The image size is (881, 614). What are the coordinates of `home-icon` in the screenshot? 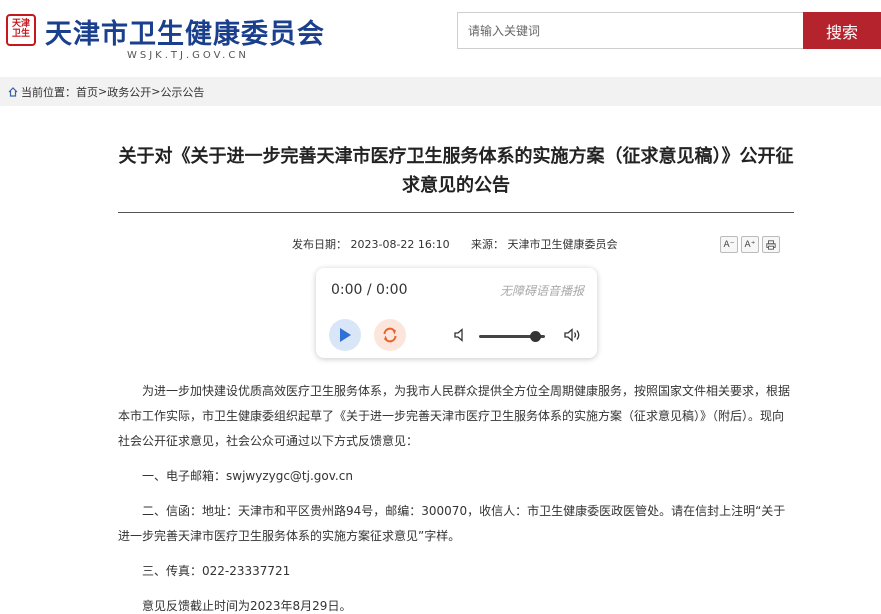 It's located at (13, 91).